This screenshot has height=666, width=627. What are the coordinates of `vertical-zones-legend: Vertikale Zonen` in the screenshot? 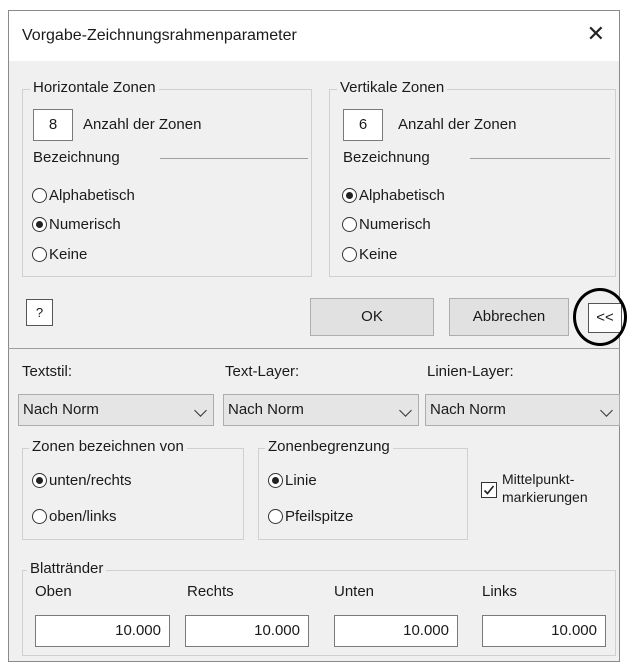 It's located at (392, 87).